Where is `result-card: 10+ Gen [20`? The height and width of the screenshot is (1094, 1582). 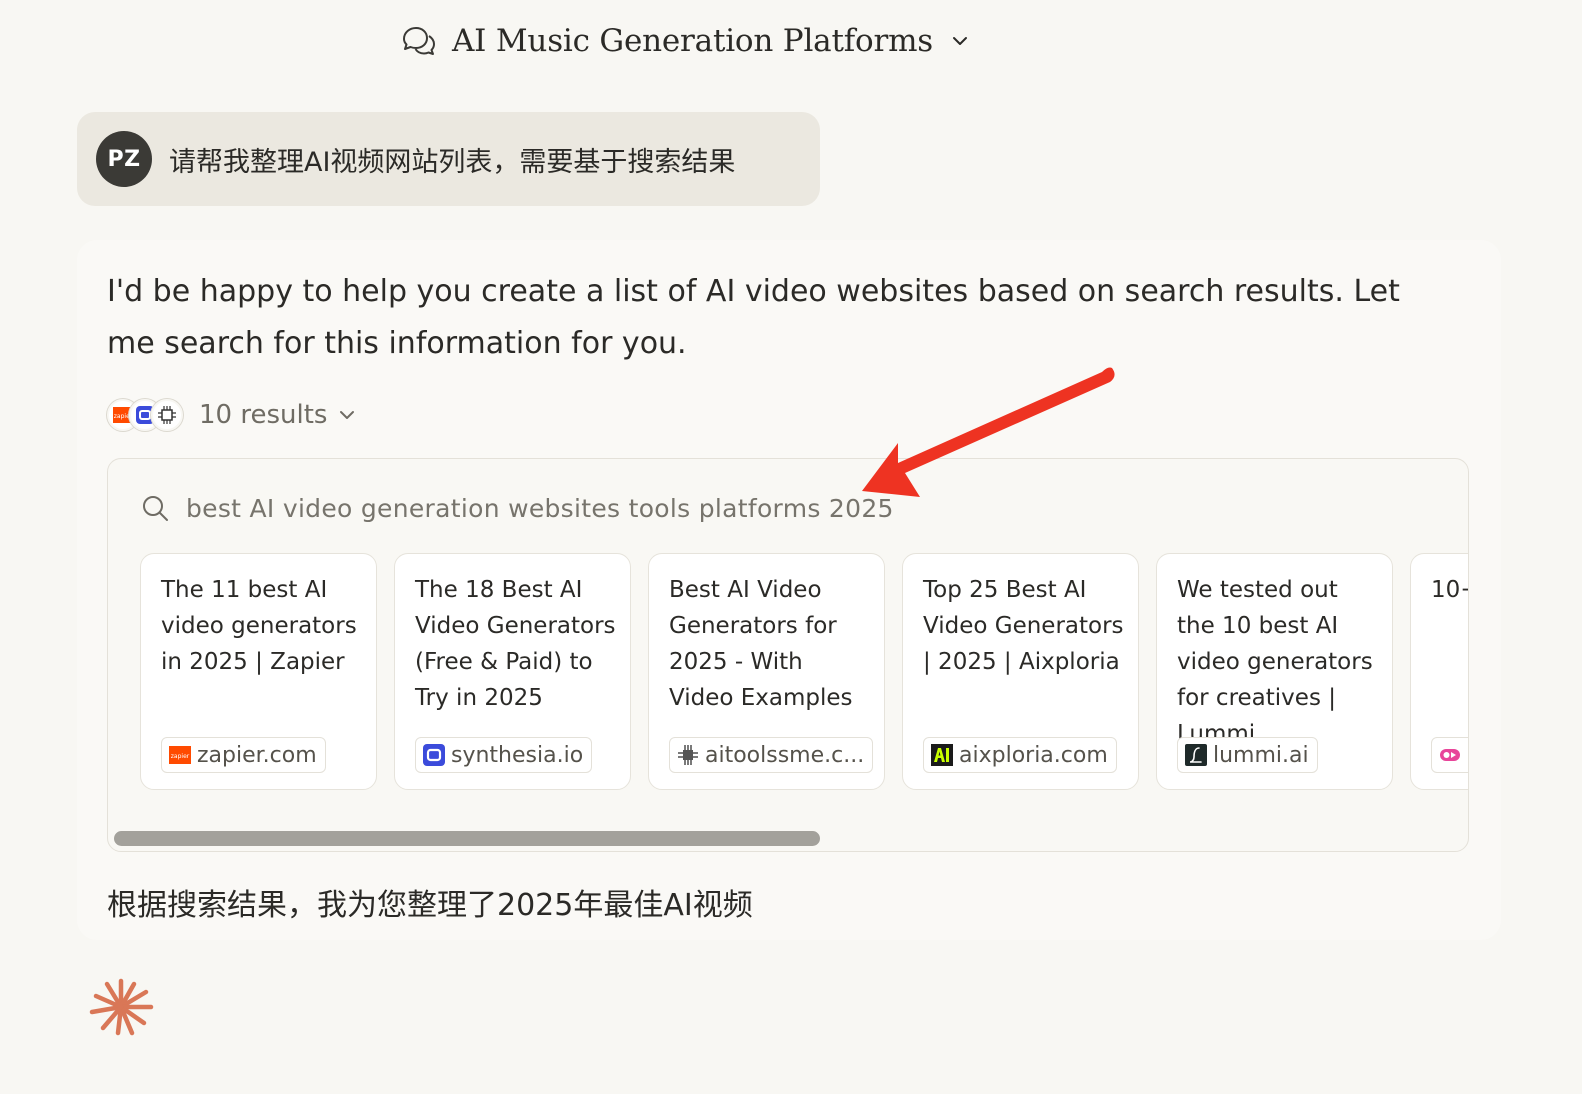 result-card: 10+ Gen [20 is located at coordinates (1439, 671).